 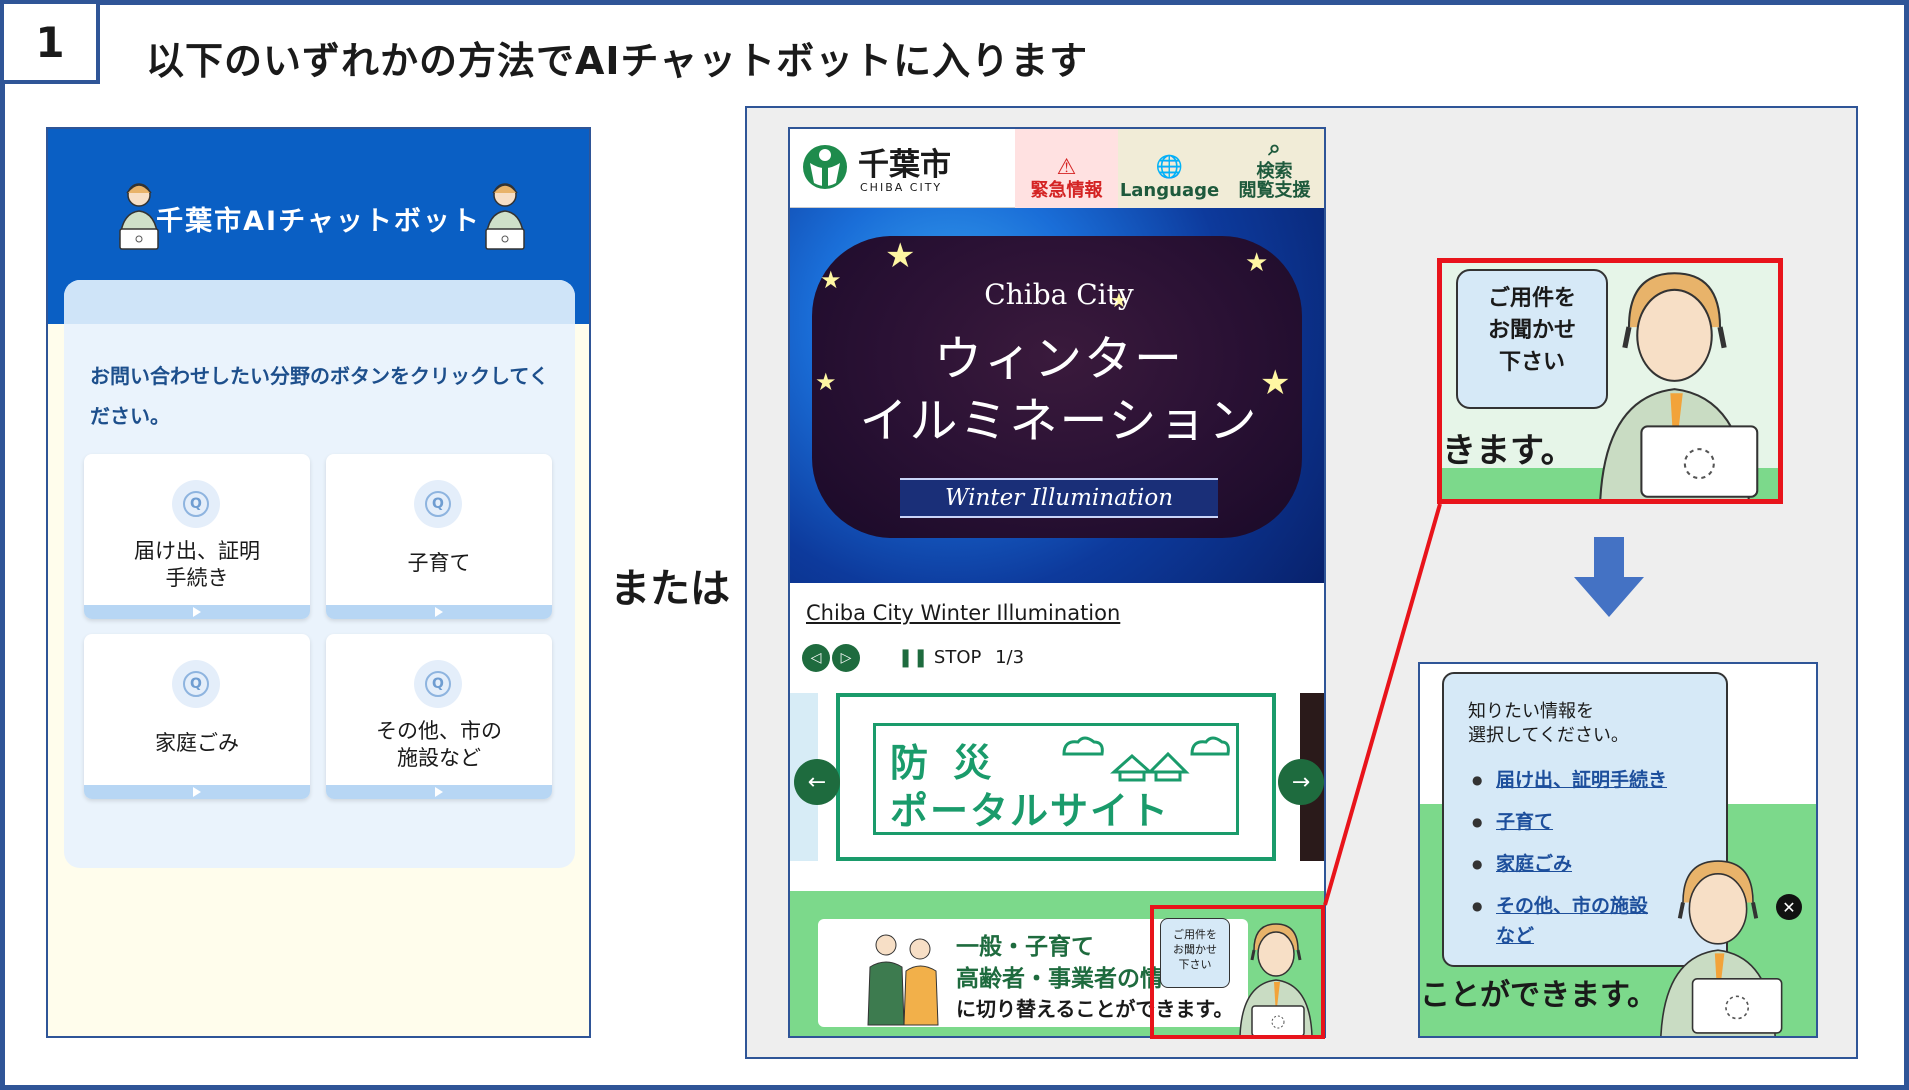 What do you see at coordinates (1512, 822) in the screenshot?
I see `menu-link-childcare: 子育て` at bounding box center [1512, 822].